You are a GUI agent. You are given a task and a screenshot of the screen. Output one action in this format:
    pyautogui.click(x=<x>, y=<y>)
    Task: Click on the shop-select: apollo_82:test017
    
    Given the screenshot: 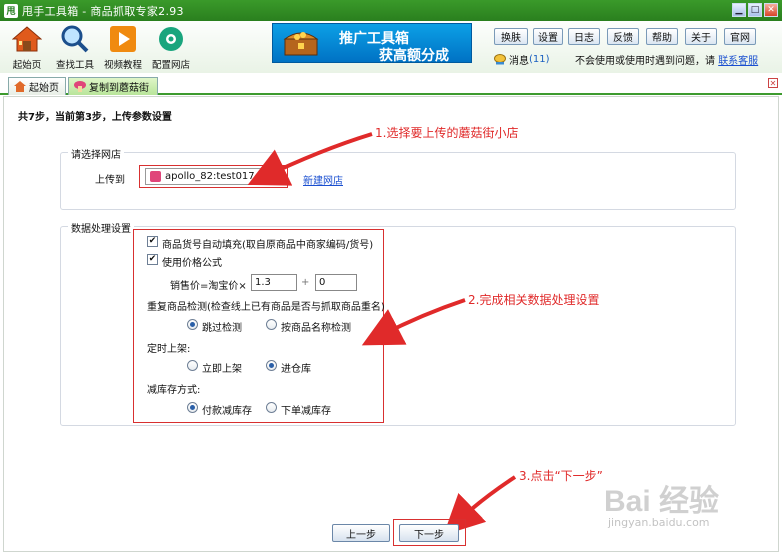 What is the action you would take?
    pyautogui.click(x=213, y=176)
    